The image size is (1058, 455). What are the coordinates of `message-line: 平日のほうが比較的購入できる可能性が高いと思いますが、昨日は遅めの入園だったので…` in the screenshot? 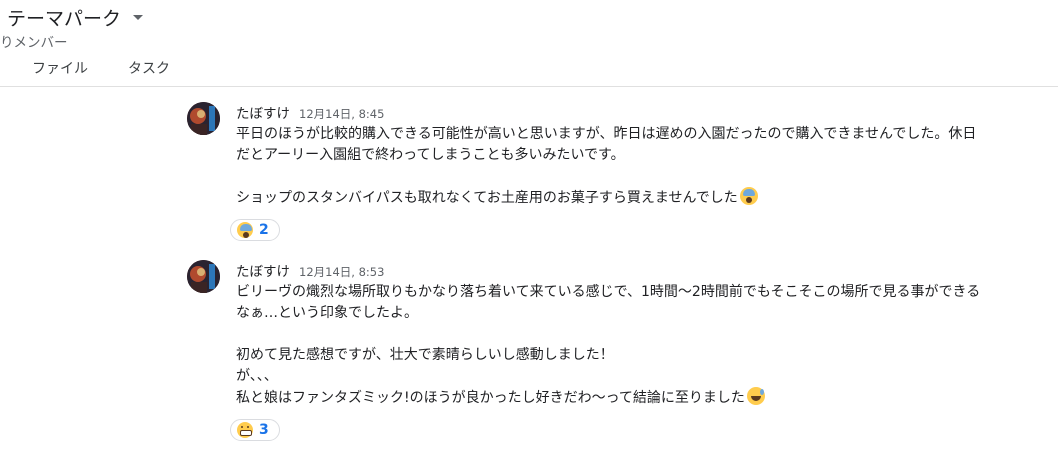 It's located at (606, 134).